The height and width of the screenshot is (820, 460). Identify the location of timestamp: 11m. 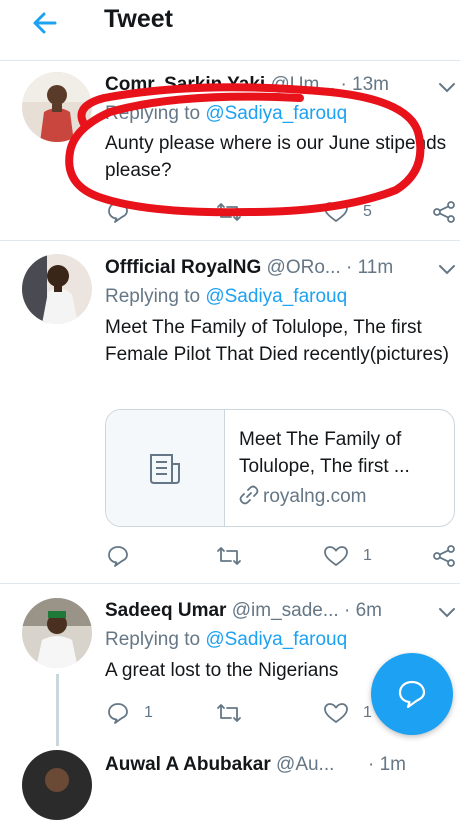
(375, 267).